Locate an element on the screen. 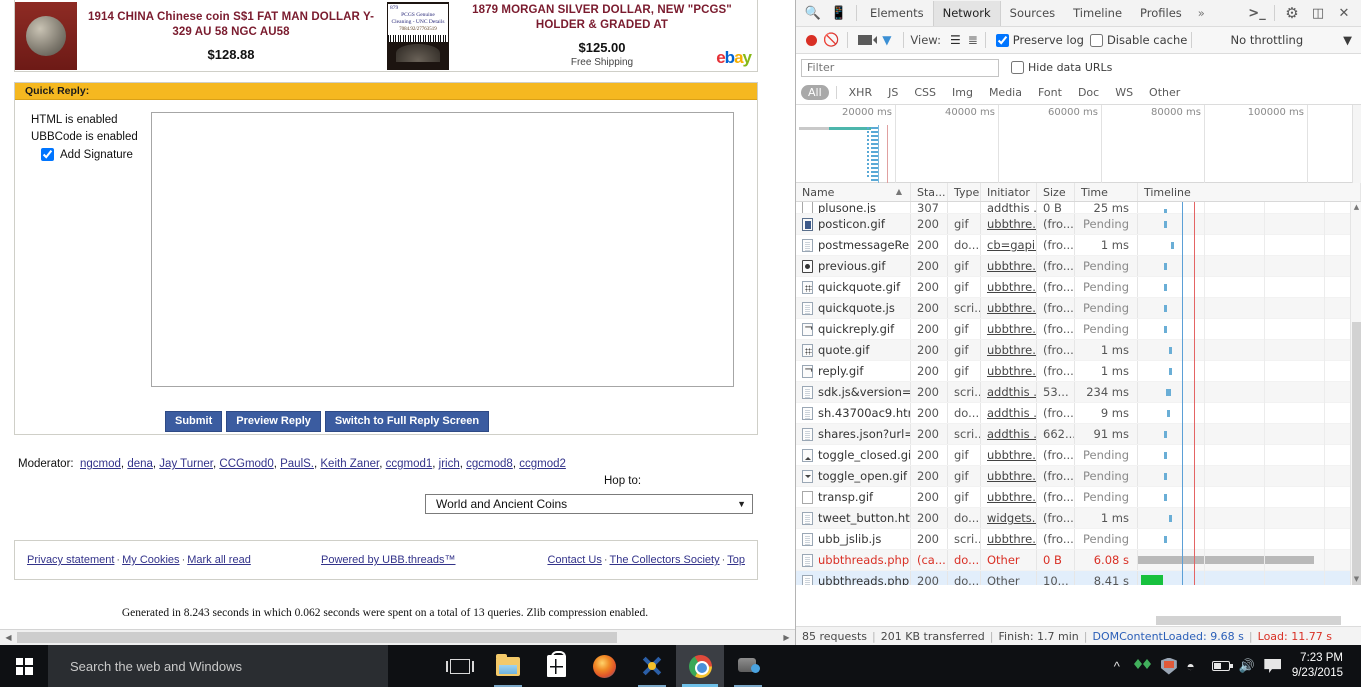 The width and height of the screenshot is (1361, 687). submit-button: Submit is located at coordinates (194, 421).